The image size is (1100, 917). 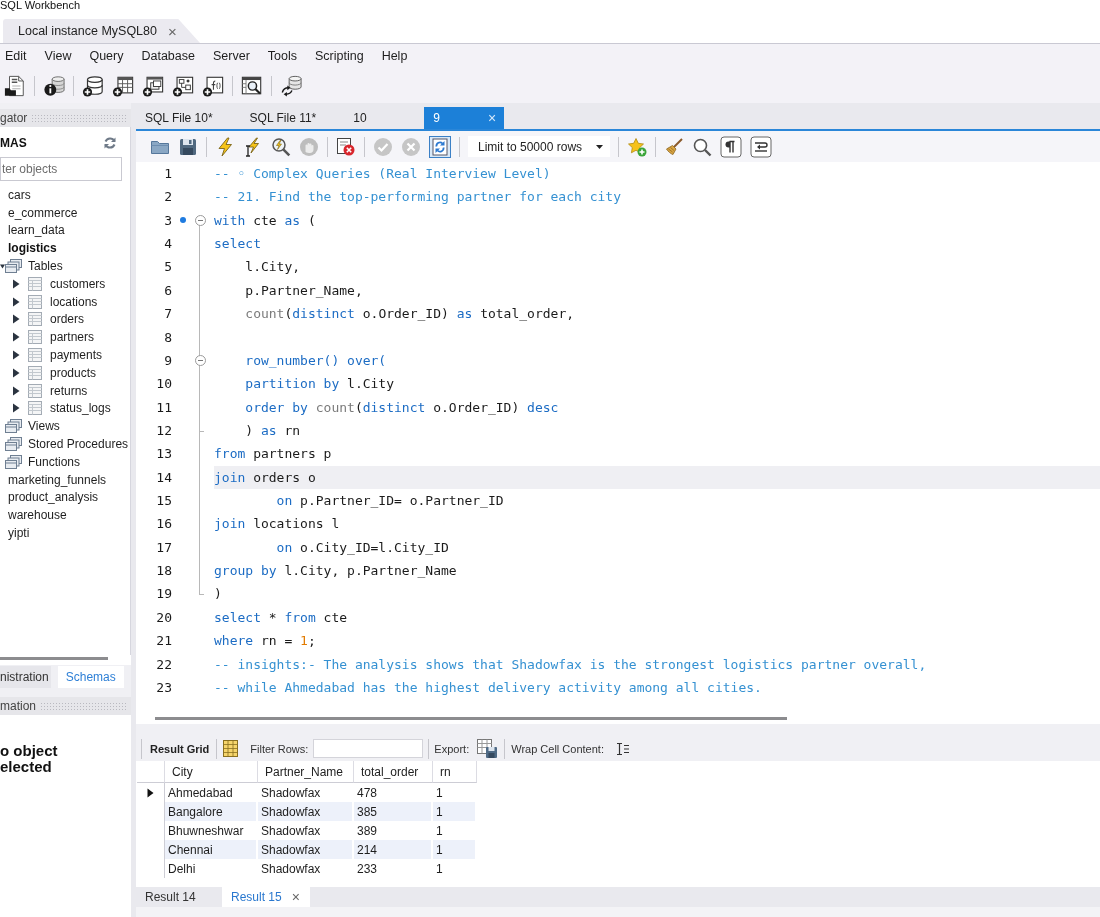 What do you see at coordinates (36, 230) in the screenshot?
I see `tree-item: learn_data` at bounding box center [36, 230].